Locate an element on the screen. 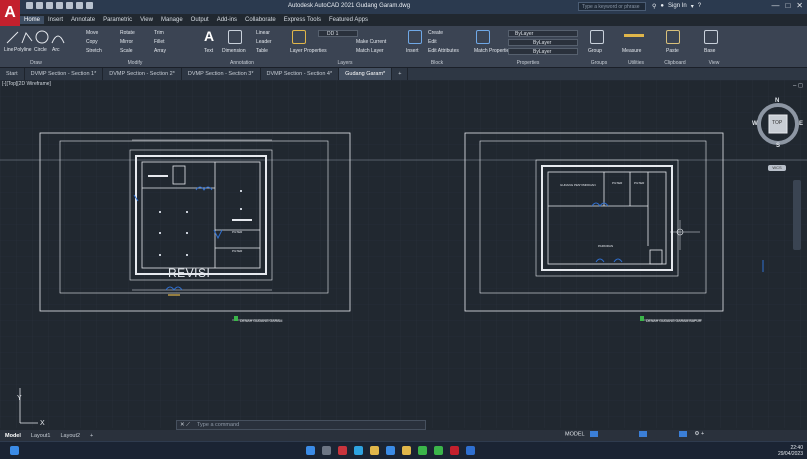 The width and height of the screenshot is (807, 459). layer-dropdown: DD 1 is located at coordinates (338, 33).